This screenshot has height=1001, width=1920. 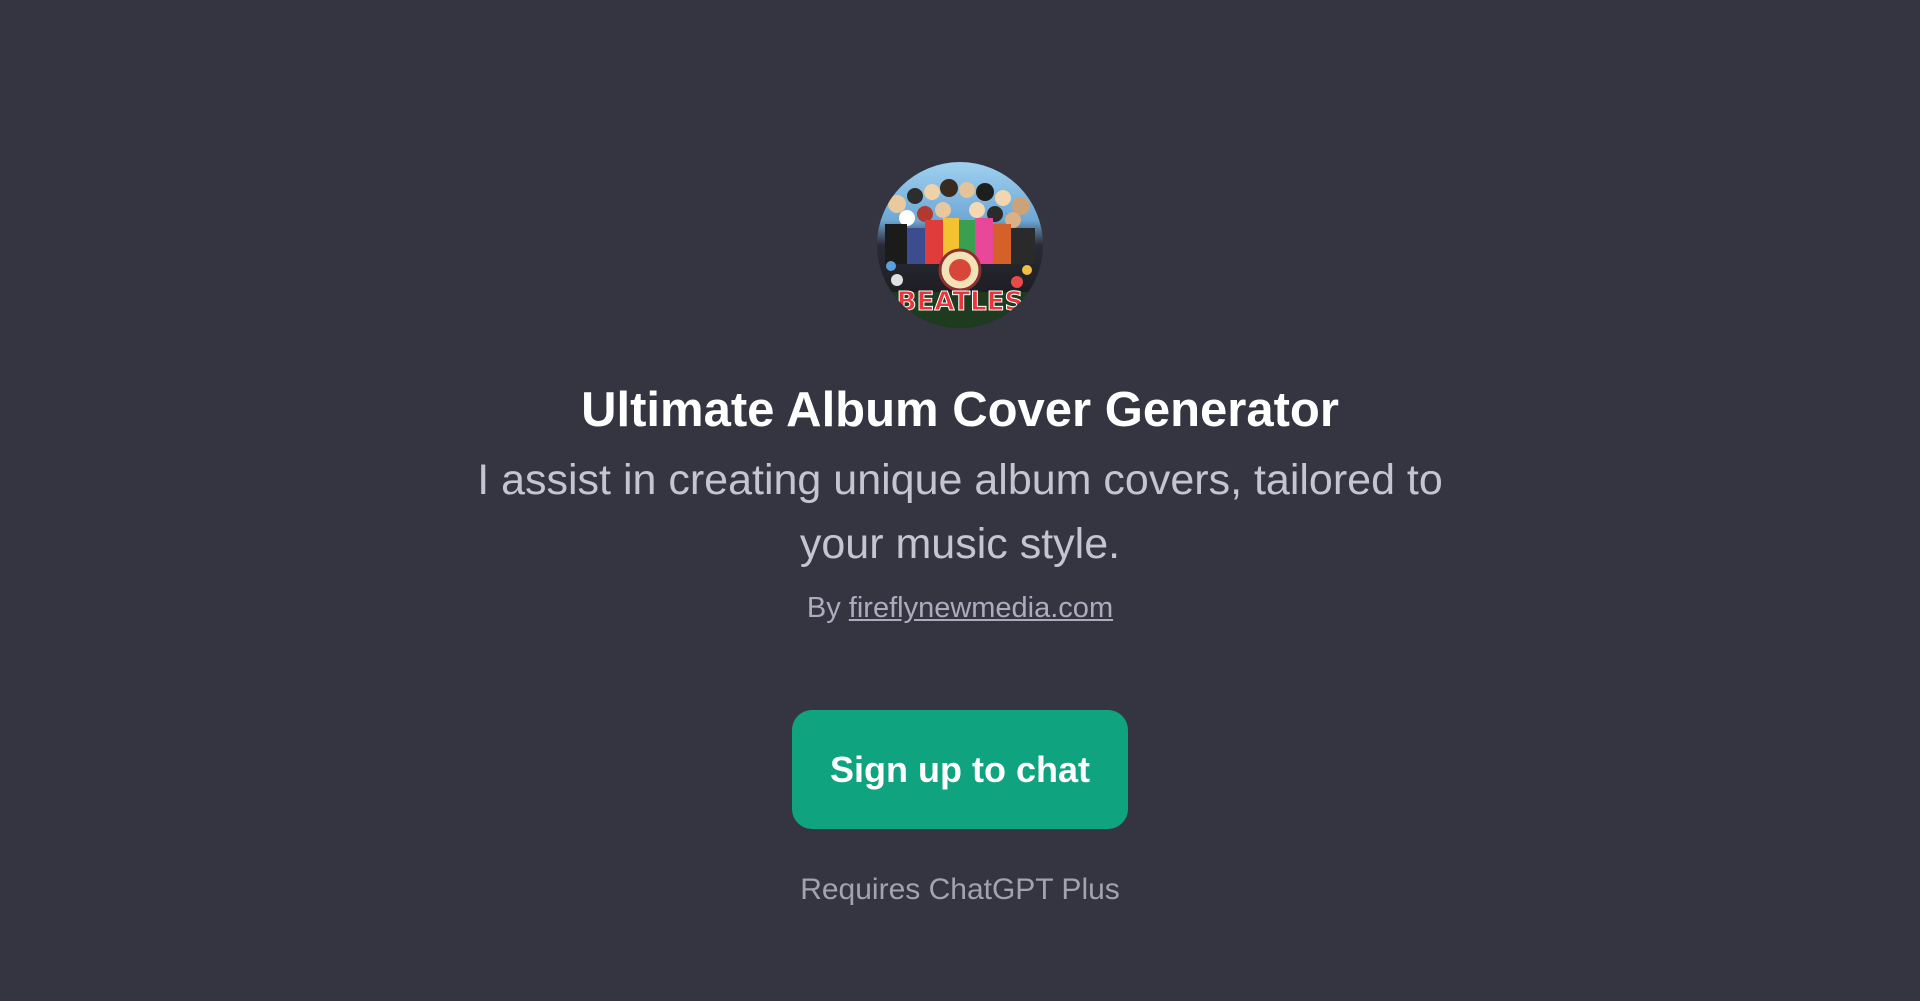 What do you see at coordinates (960, 410) in the screenshot?
I see `gpt-title: Ultimate Album Cover Generator` at bounding box center [960, 410].